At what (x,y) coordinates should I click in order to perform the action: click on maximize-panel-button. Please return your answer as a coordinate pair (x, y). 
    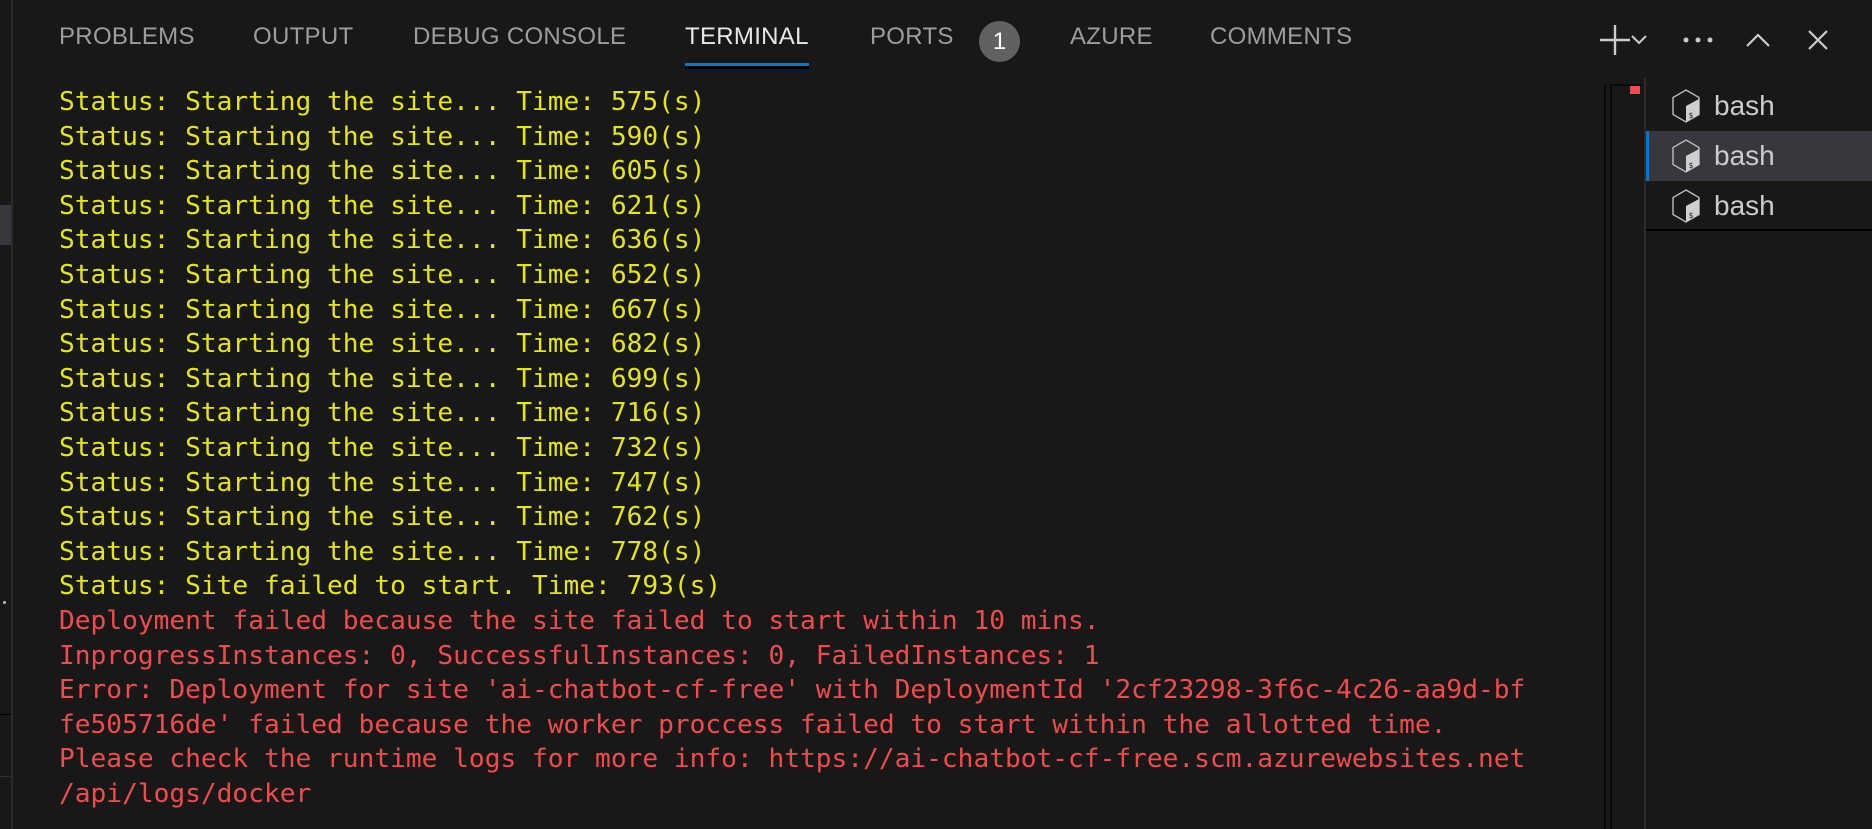
    Looking at the image, I should click on (1758, 40).